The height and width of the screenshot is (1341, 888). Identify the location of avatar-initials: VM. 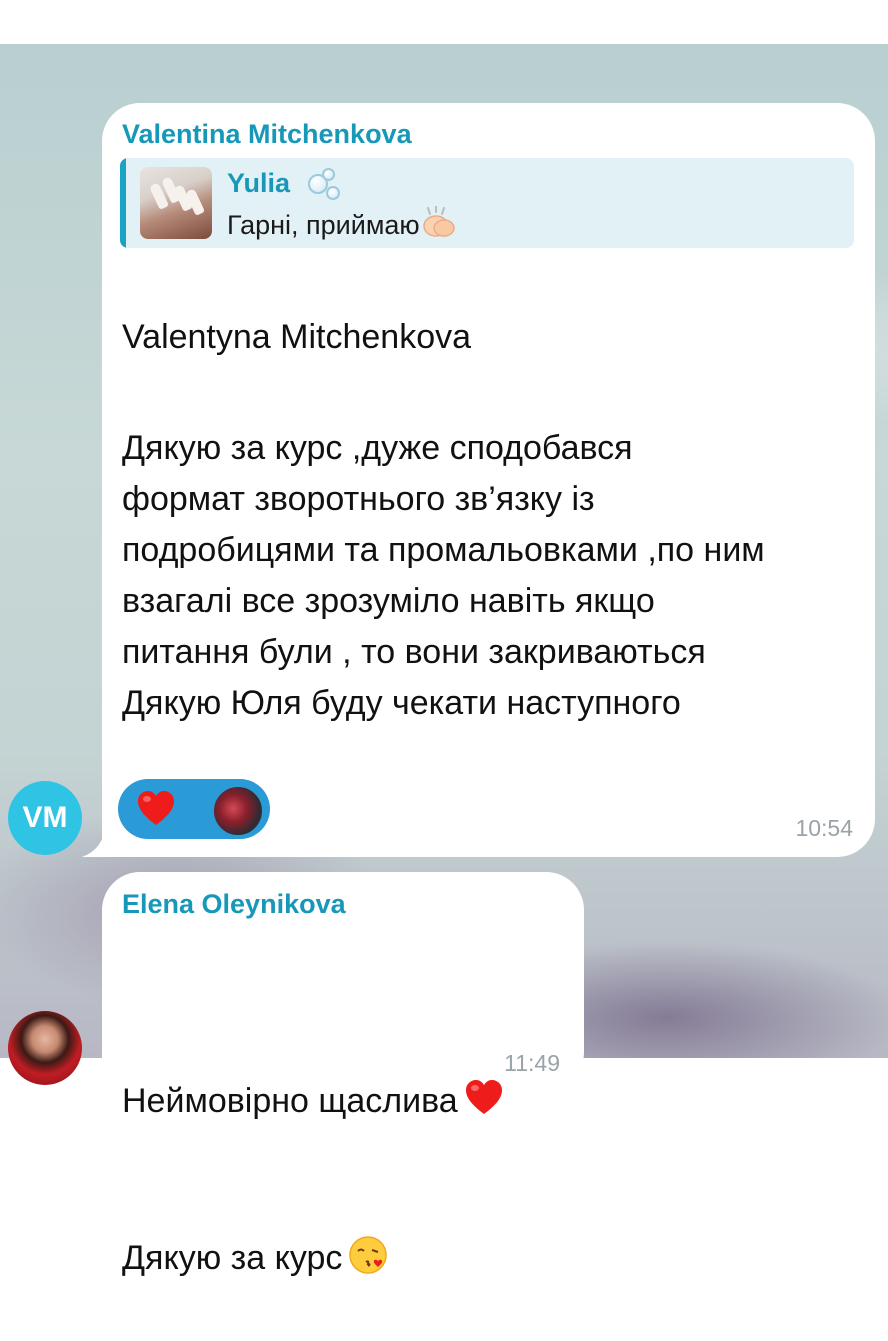
(45, 817).